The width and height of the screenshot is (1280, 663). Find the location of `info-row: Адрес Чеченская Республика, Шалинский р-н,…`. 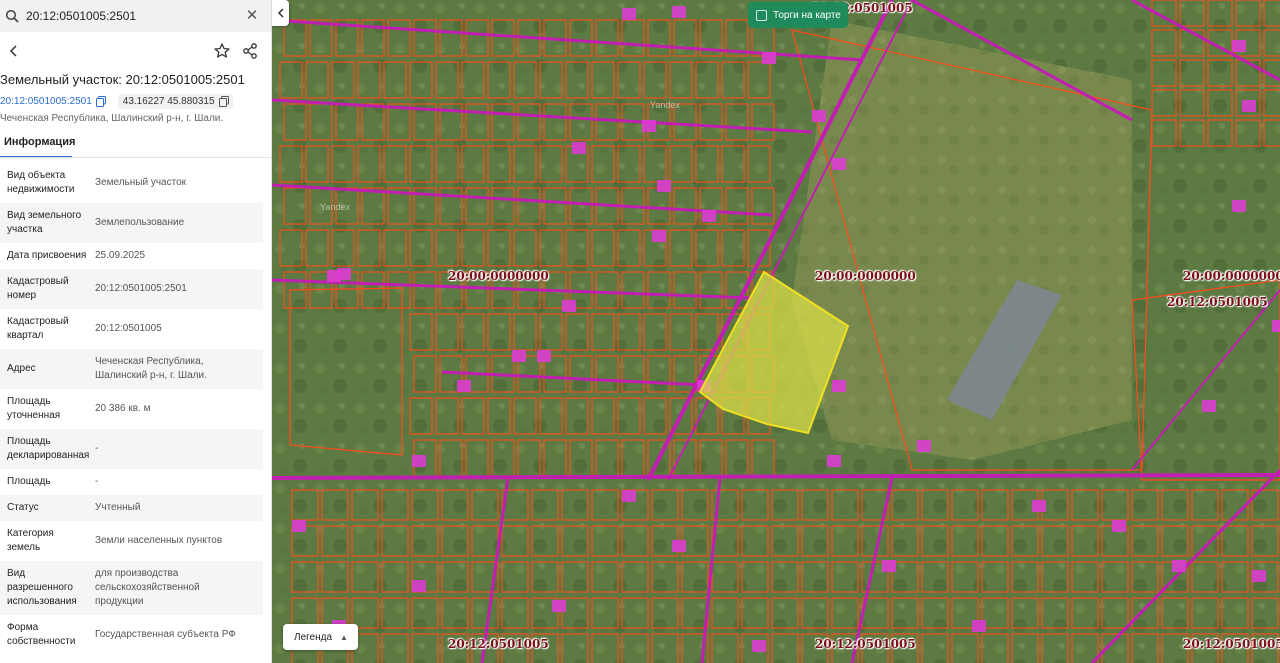

info-row: Адрес Чеченская Республика, Шалинский р-н,… is located at coordinates (131, 369).